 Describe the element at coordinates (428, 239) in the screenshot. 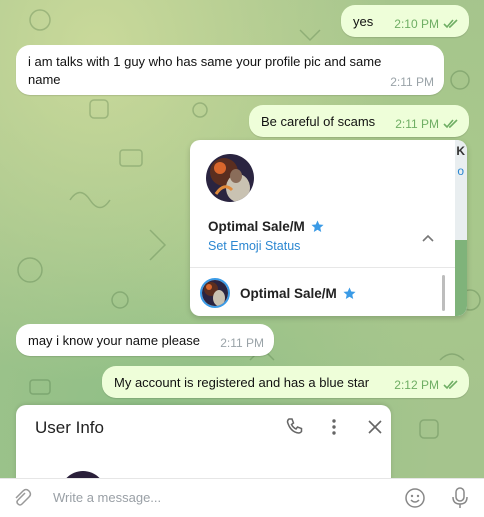

I see `chevron-up-icon` at that location.